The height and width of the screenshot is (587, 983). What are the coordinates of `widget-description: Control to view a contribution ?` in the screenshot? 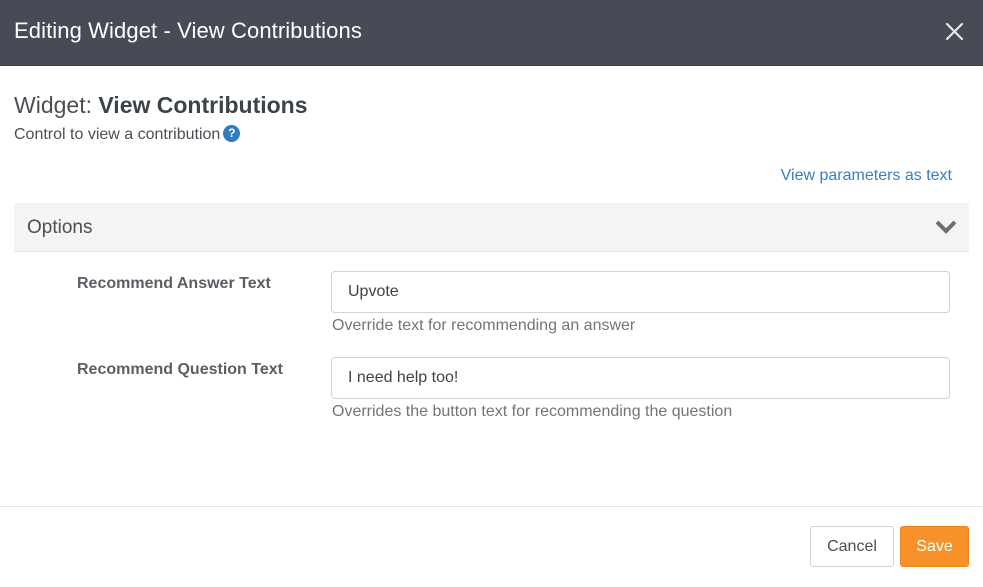 It's located at (127, 134).